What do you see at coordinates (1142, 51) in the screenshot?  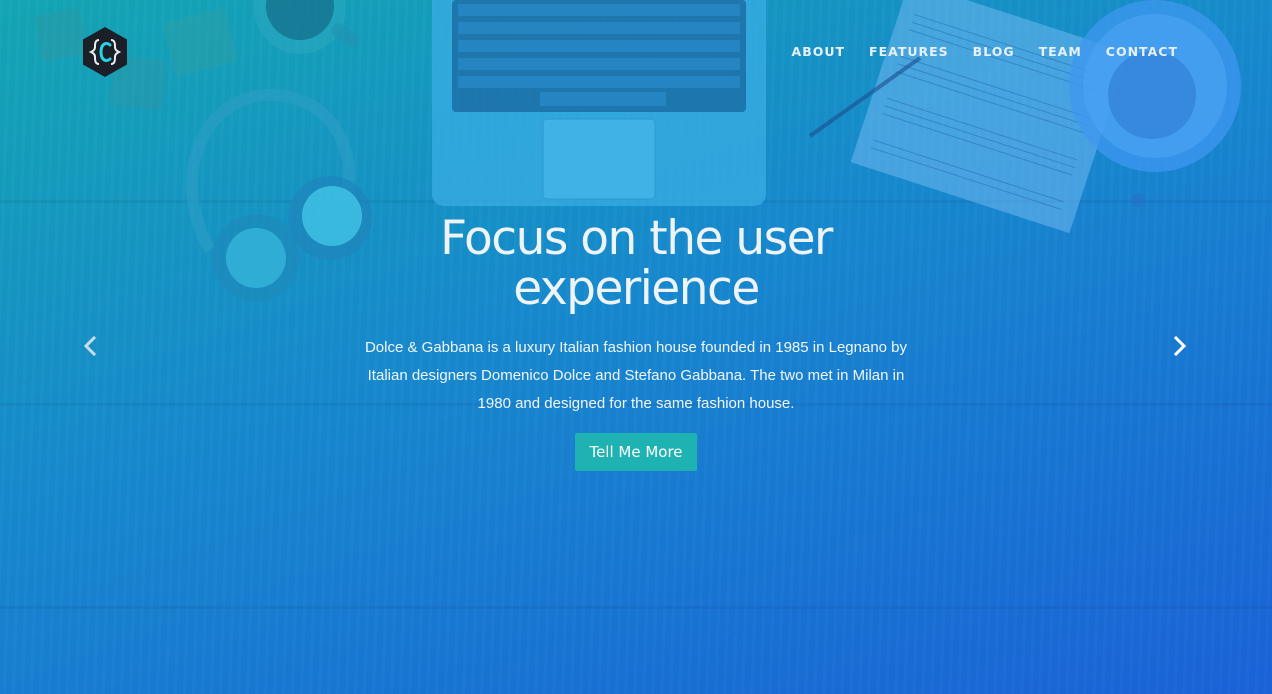 I see `nav-item-contact: CONTACT` at bounding box center [1142, 51].